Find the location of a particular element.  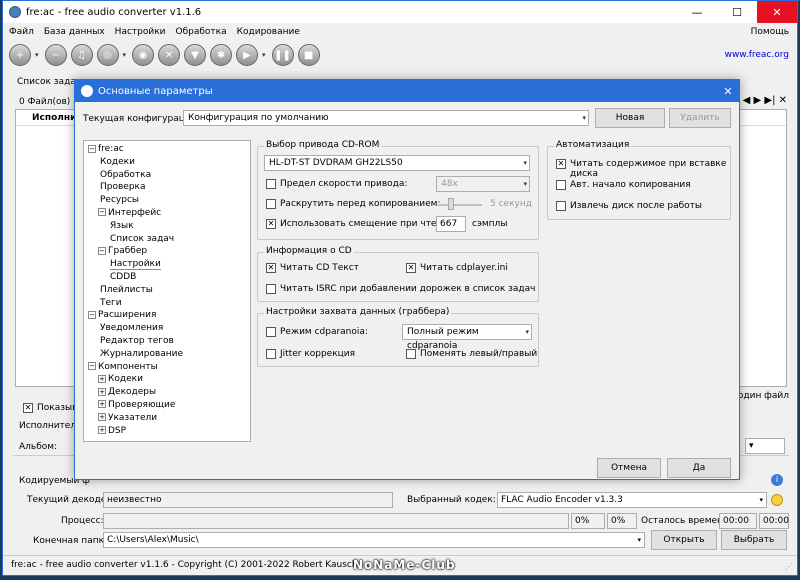

tree-item: Плейлисты is located at coordinates (167, 290).